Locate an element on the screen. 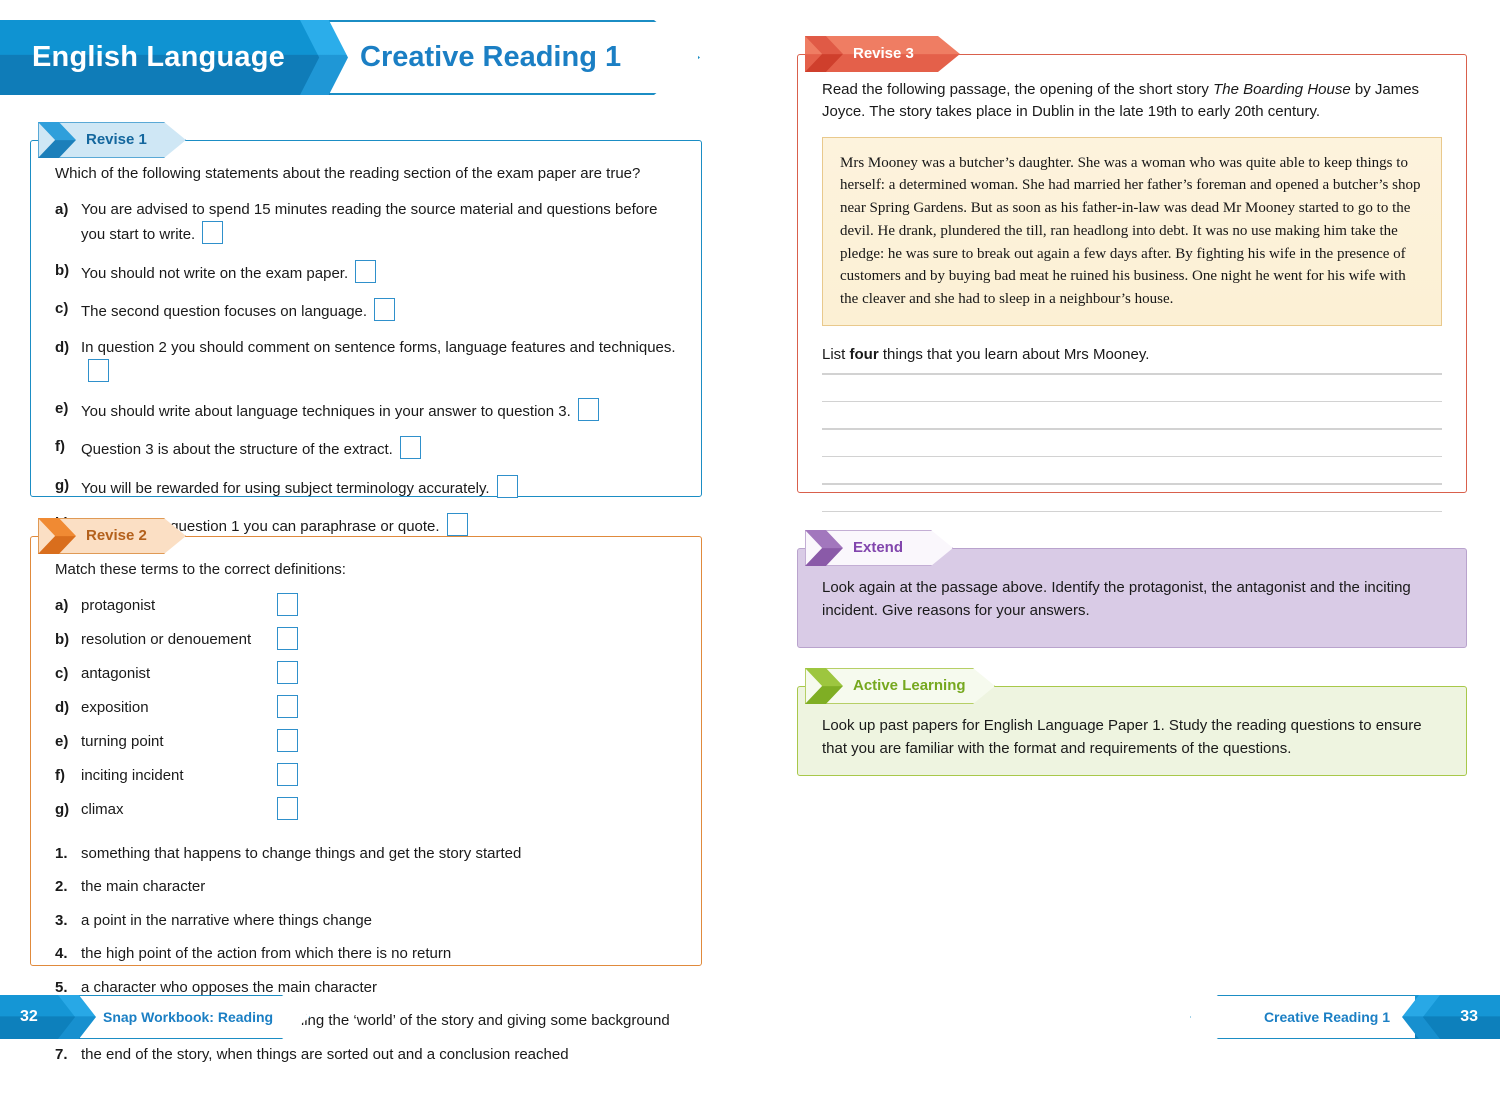  footer-right-label: Creative Reading 1 is located at coordinates (1326, 1017).